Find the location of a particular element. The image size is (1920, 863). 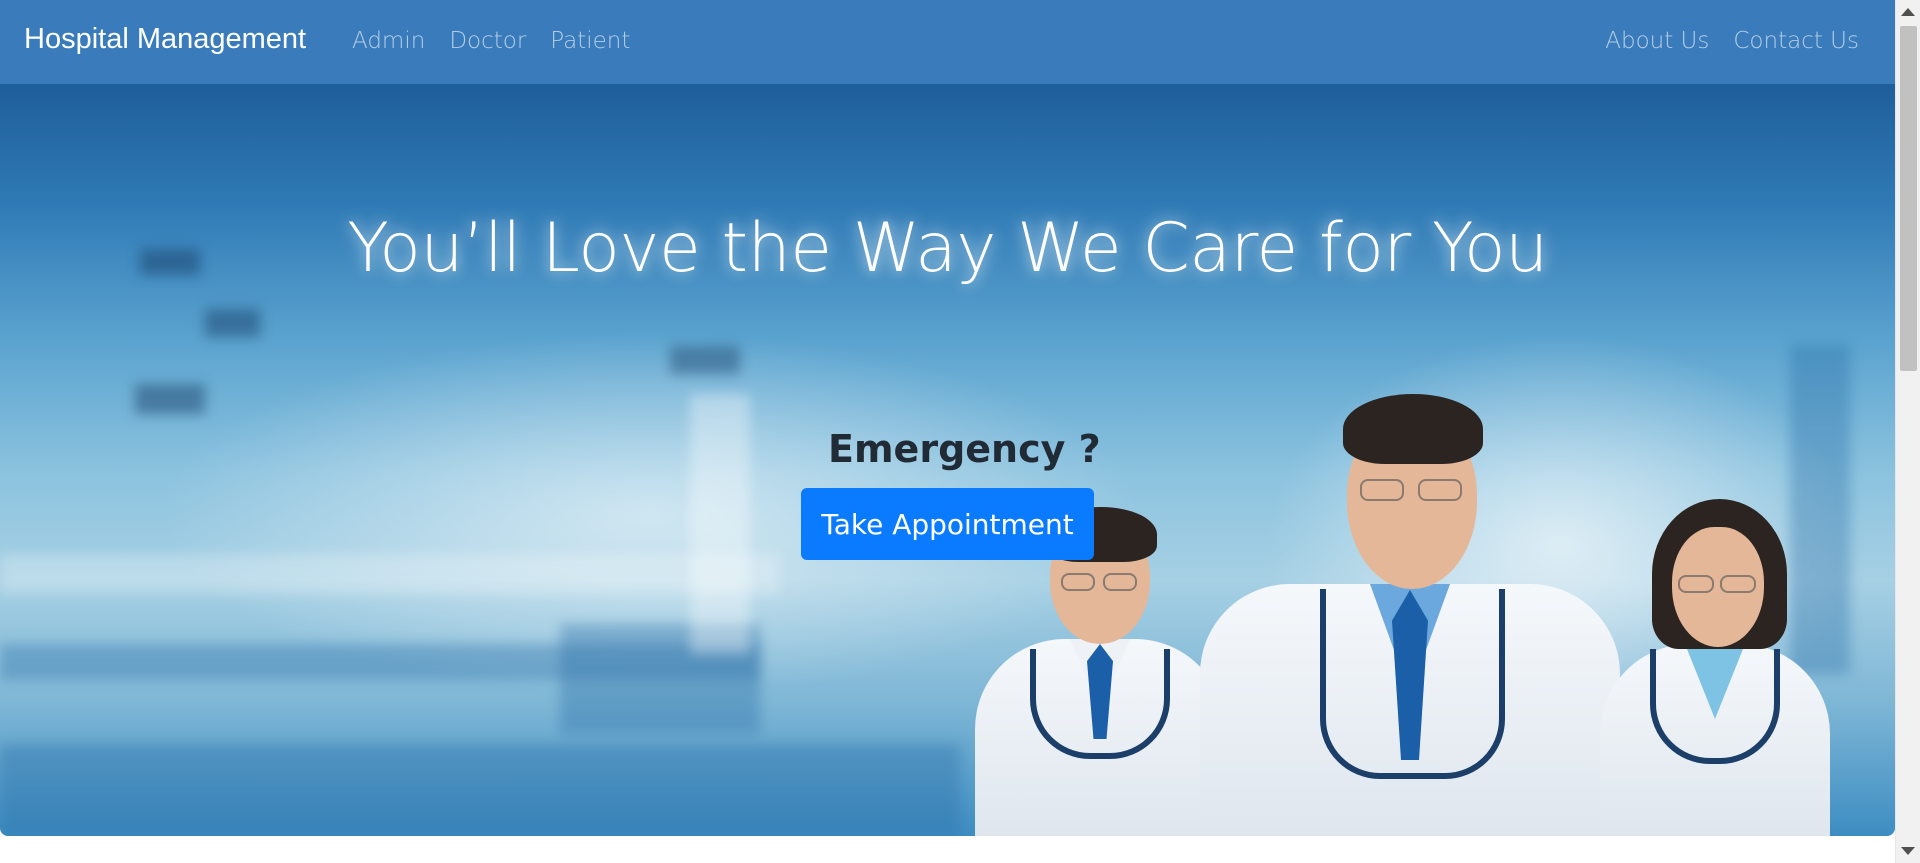

page-scrollbar is located at coordinates (1907, 431).